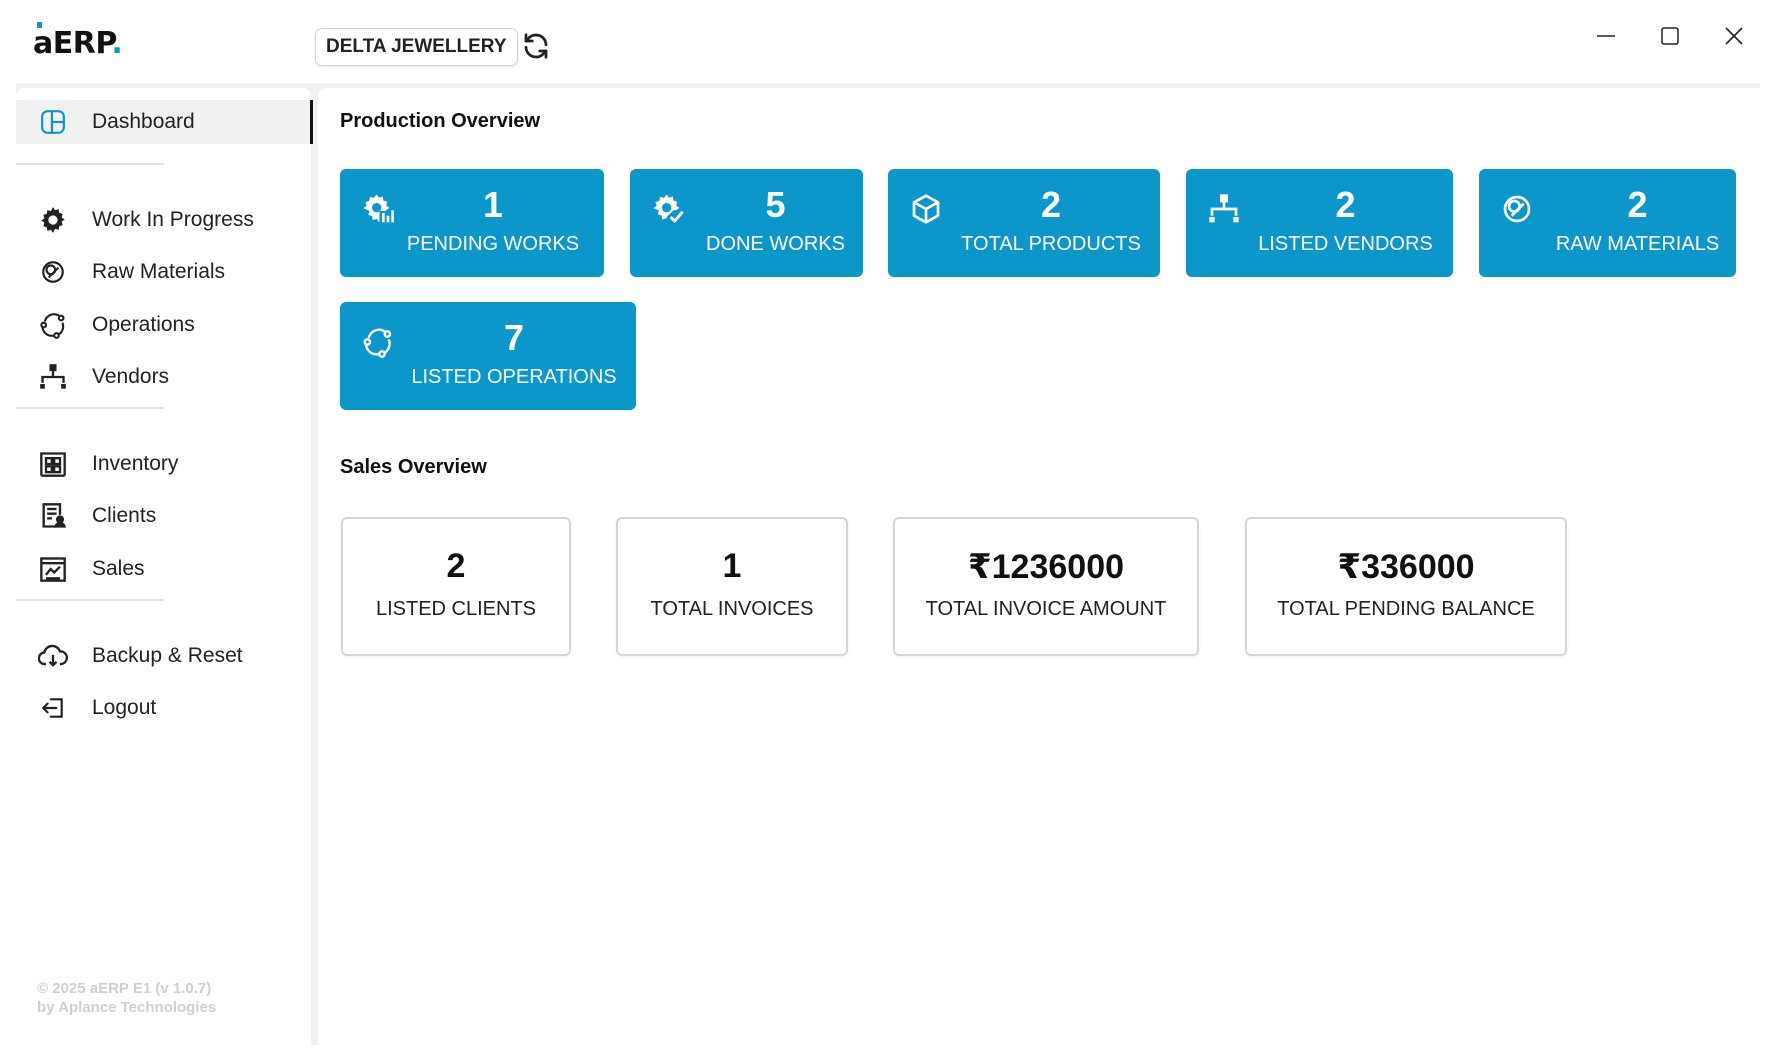 The image size is (1768, 1057). I want to click on app-logo: aERP., so click(78, 41).